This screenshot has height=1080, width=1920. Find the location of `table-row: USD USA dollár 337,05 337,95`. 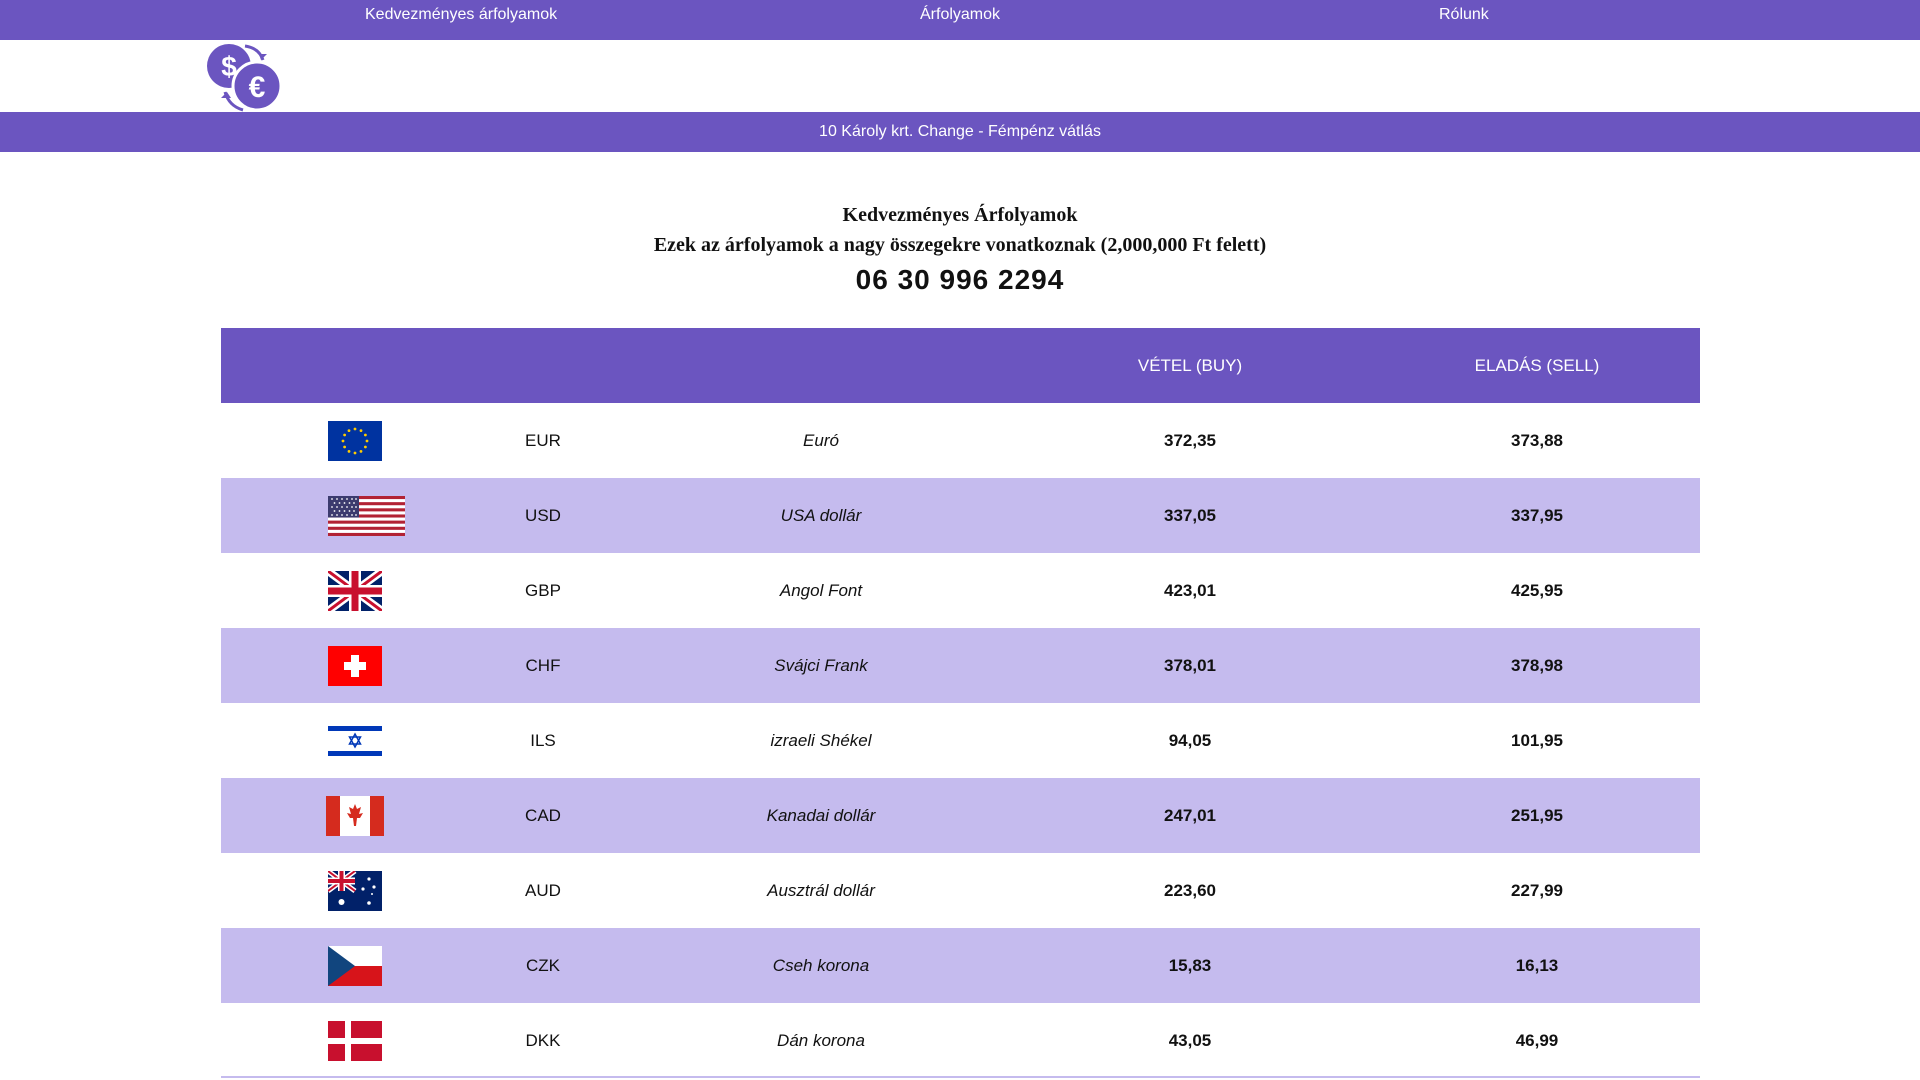

table-row: USD USA dollár 337,05 337,95 is located at coordinates (960, 515).